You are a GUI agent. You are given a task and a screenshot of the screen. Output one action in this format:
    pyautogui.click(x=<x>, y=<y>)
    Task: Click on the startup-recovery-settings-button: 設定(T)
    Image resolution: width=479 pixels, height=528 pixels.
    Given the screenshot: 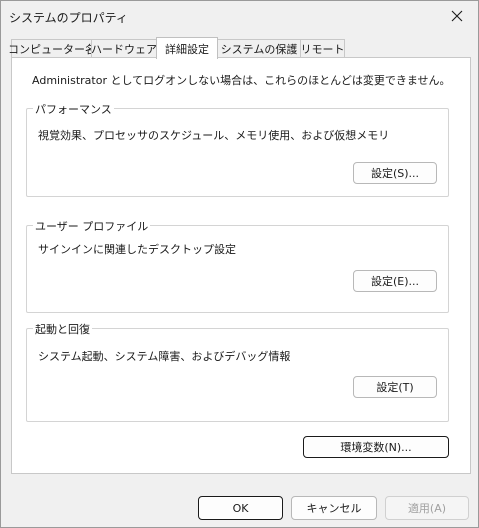 What is the action you would take?
    pyautogui.click(x=395, y=387)
    